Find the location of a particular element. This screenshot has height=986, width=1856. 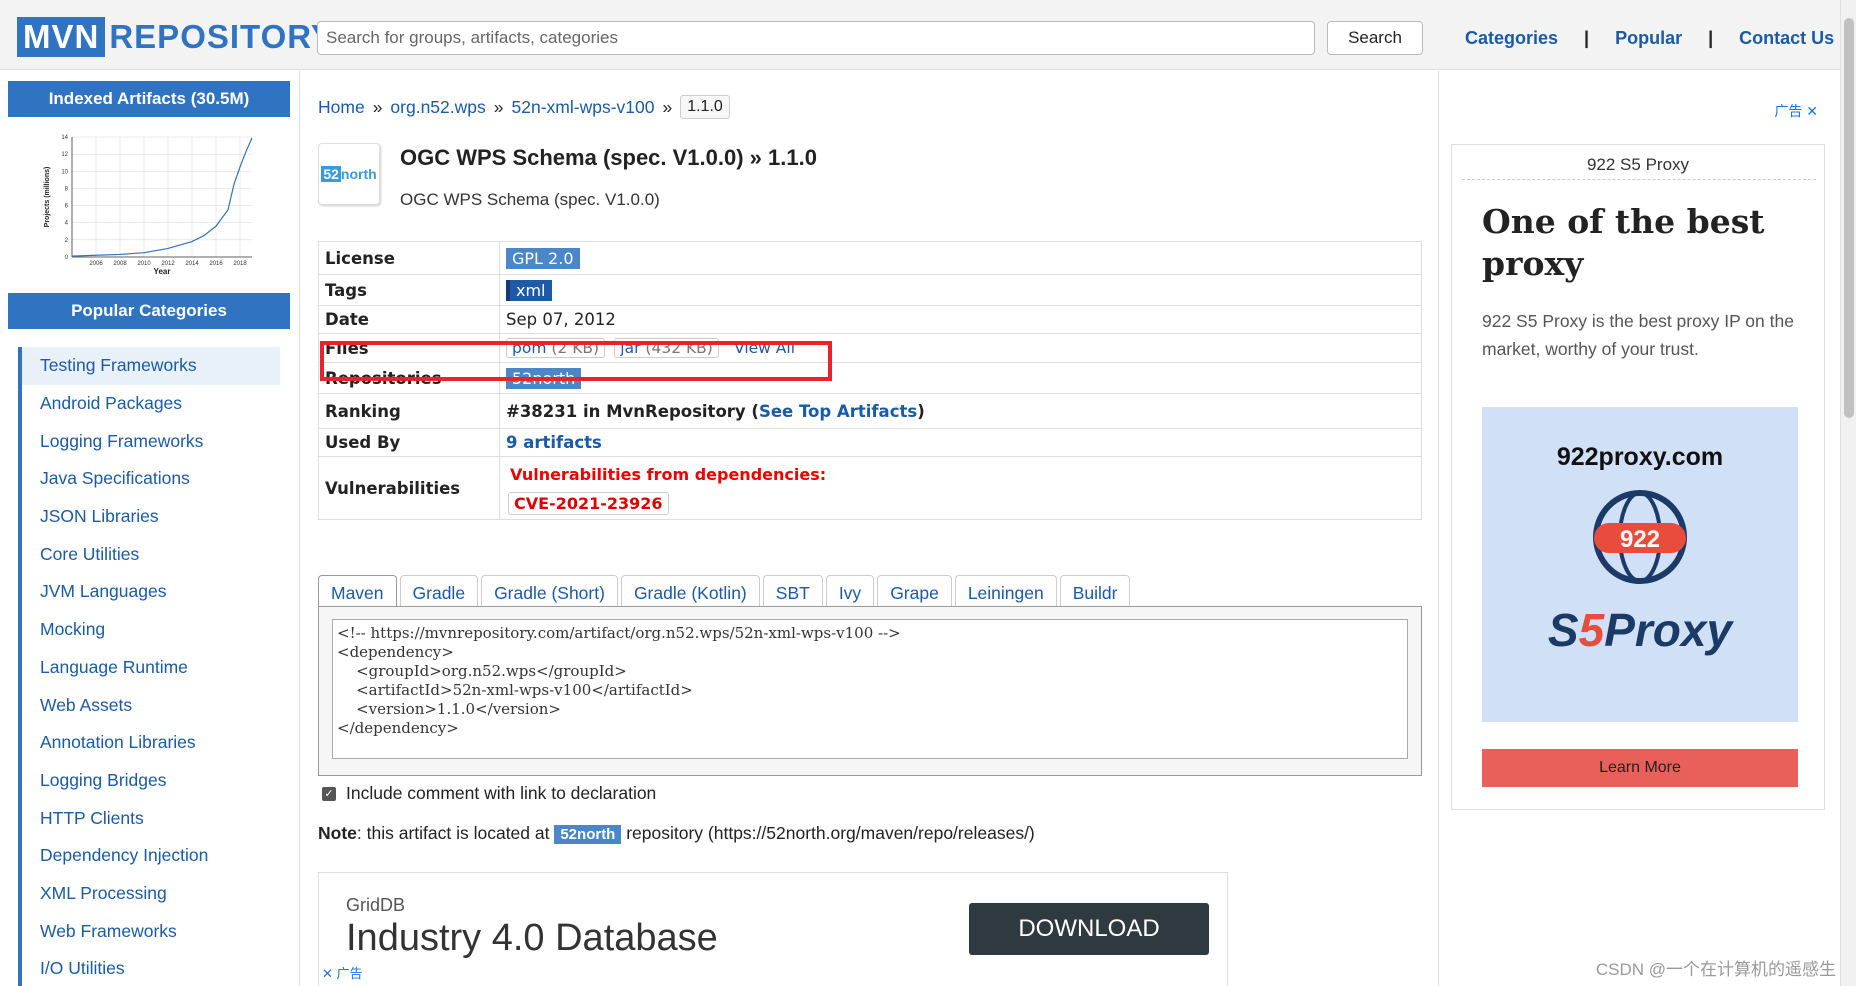

category-link: Annotation Libraries is located at coordinates (118, 742).